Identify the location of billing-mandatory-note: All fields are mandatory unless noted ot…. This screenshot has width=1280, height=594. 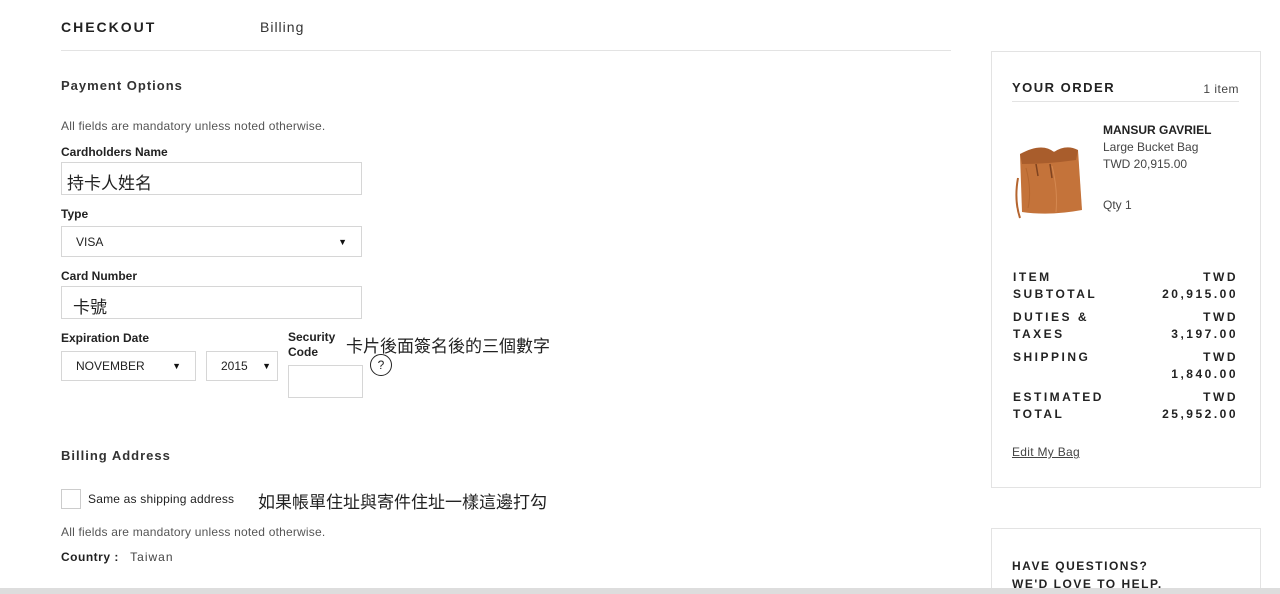
(193, 532).